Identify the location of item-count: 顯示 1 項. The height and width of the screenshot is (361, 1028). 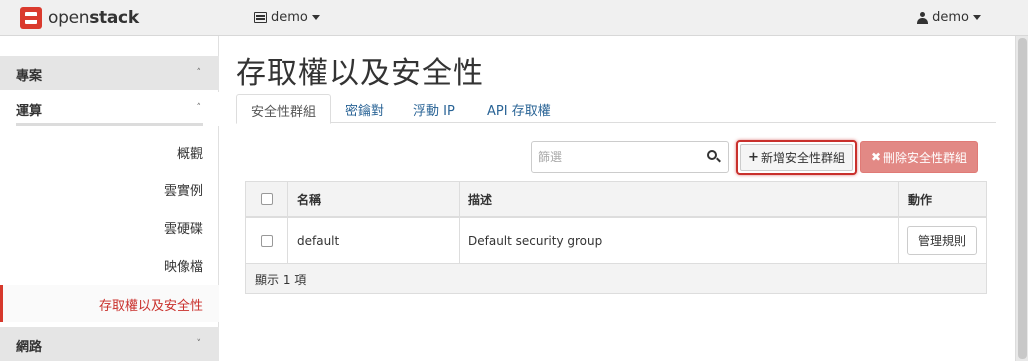
(281, 280).